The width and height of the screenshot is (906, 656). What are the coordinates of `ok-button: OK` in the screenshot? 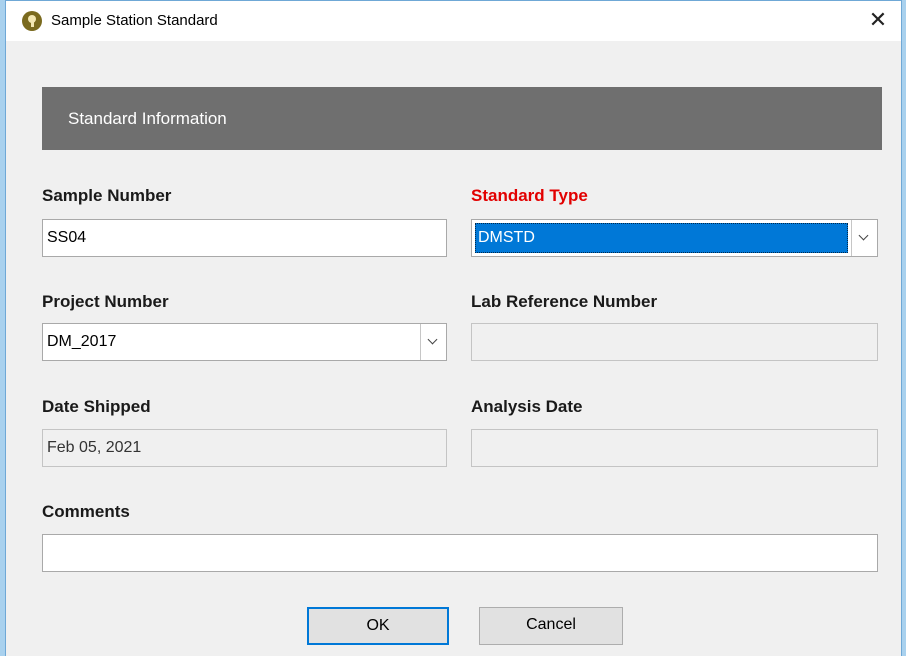 It's located at (378, 626).